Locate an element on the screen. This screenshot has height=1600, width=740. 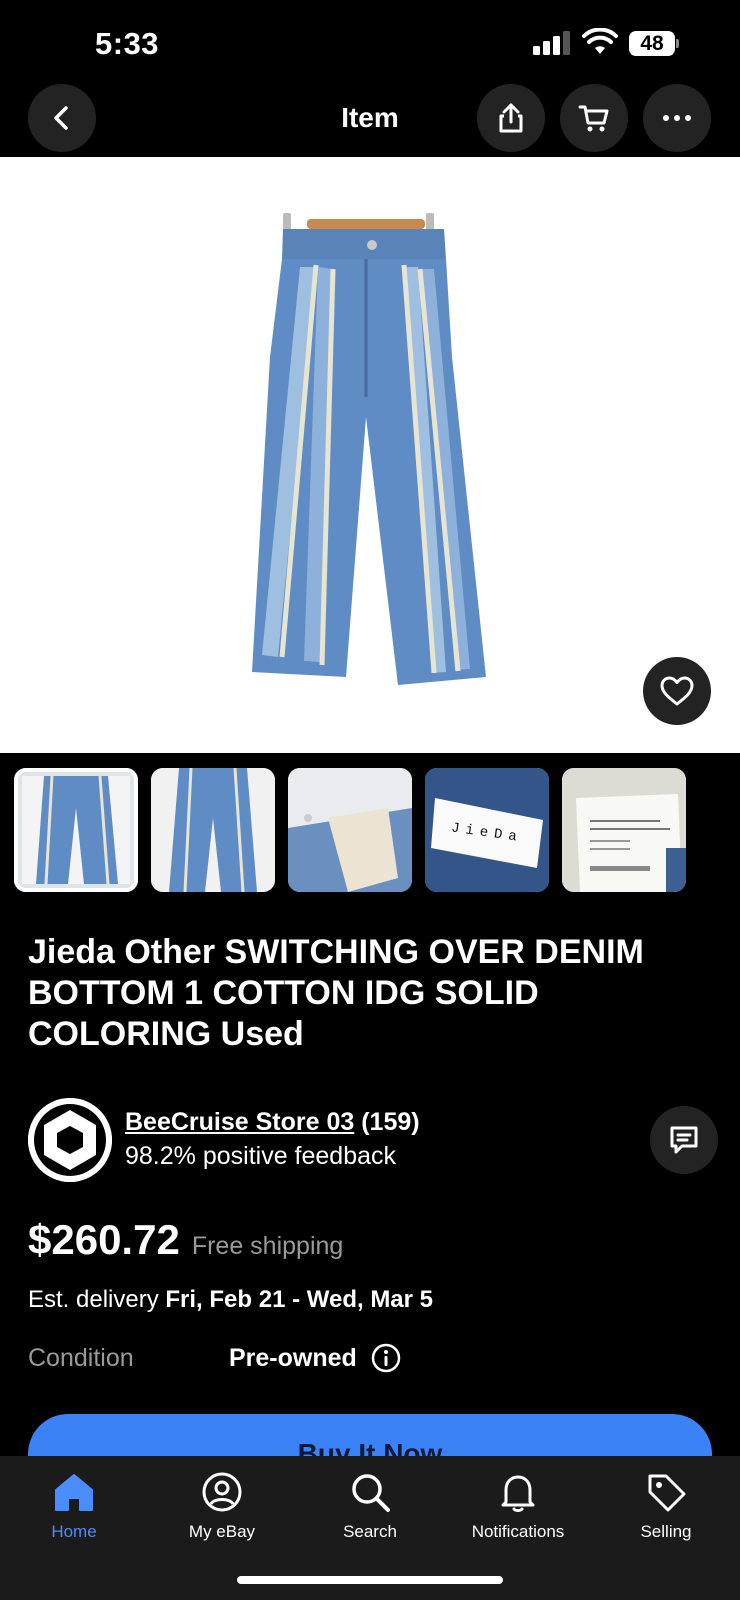
thumbnail-4: JieDa is located at coordinates (487, 830).